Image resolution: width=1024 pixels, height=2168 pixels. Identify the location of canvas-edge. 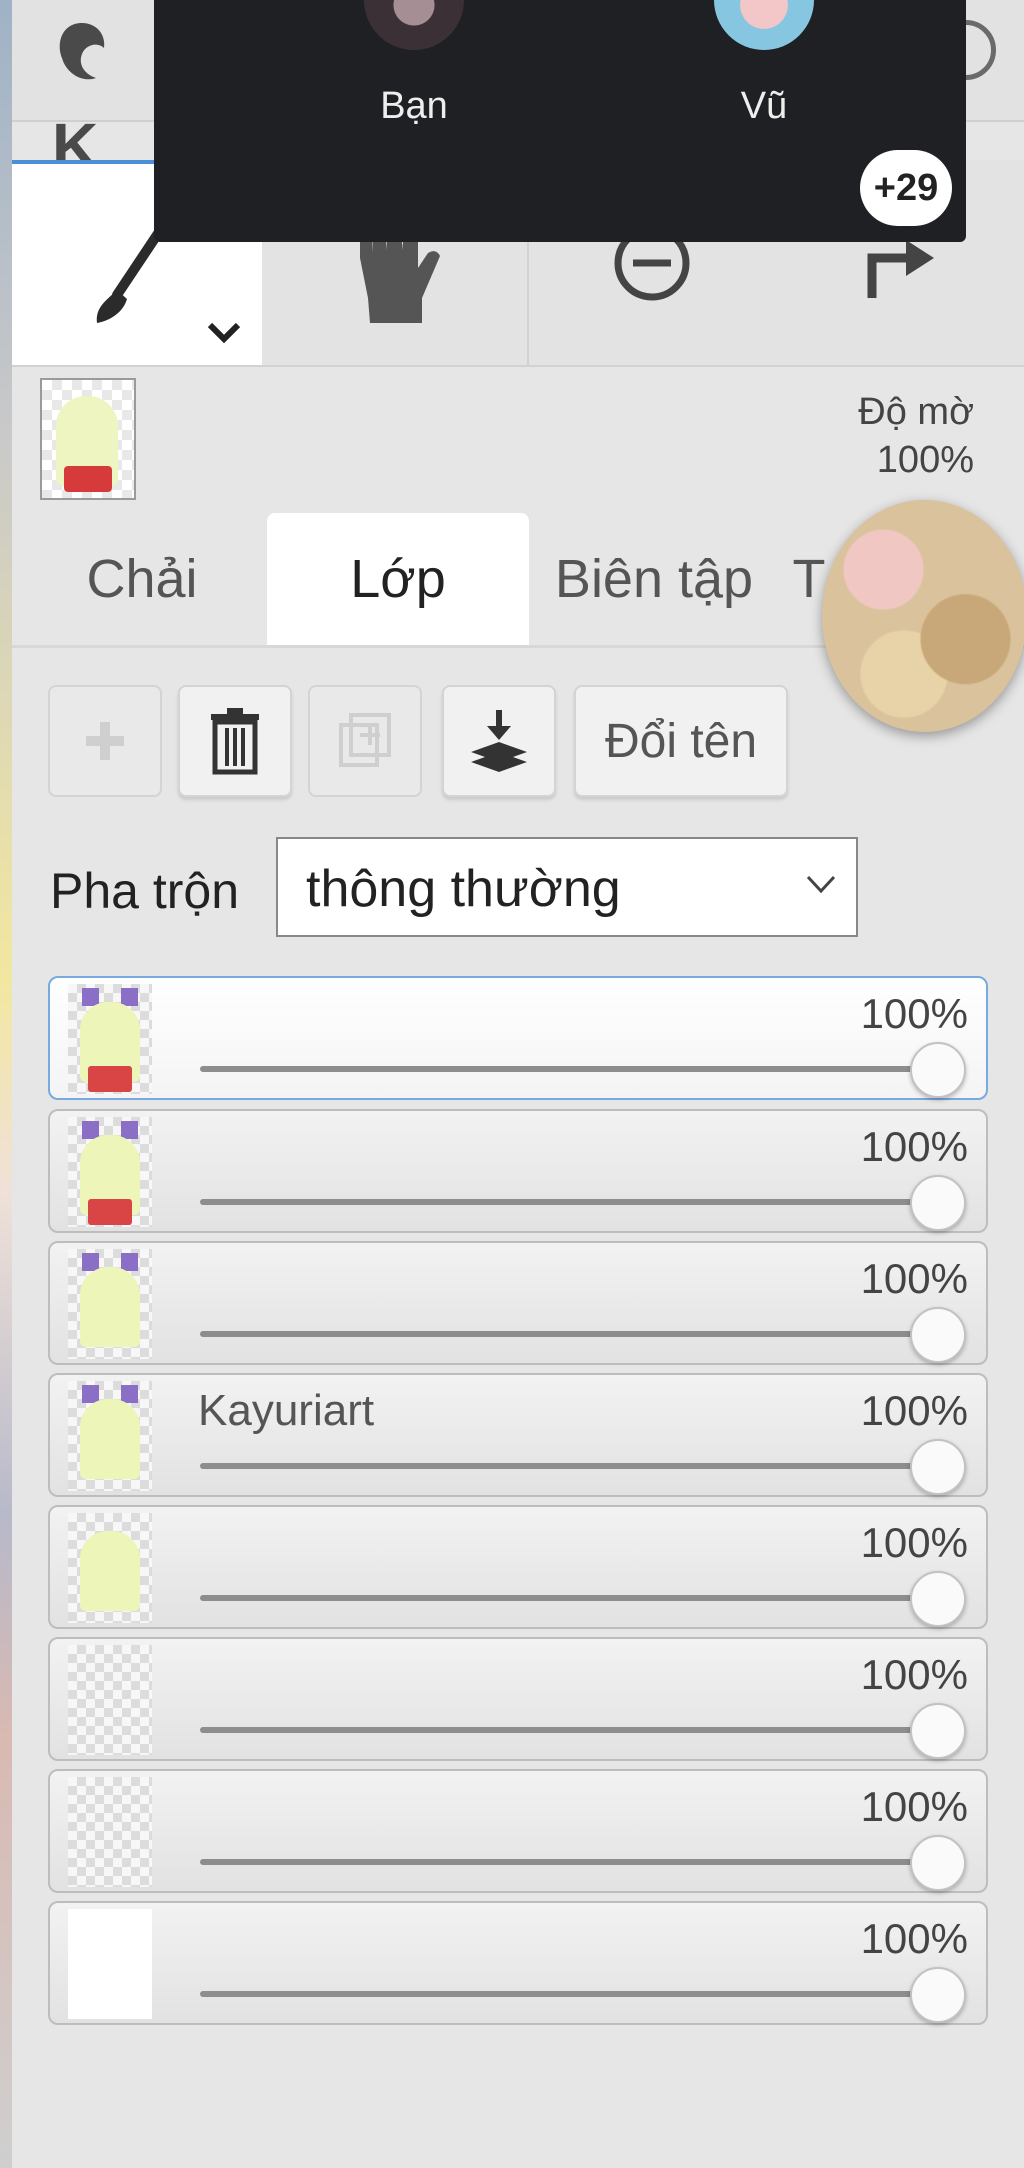
(6, 1084).